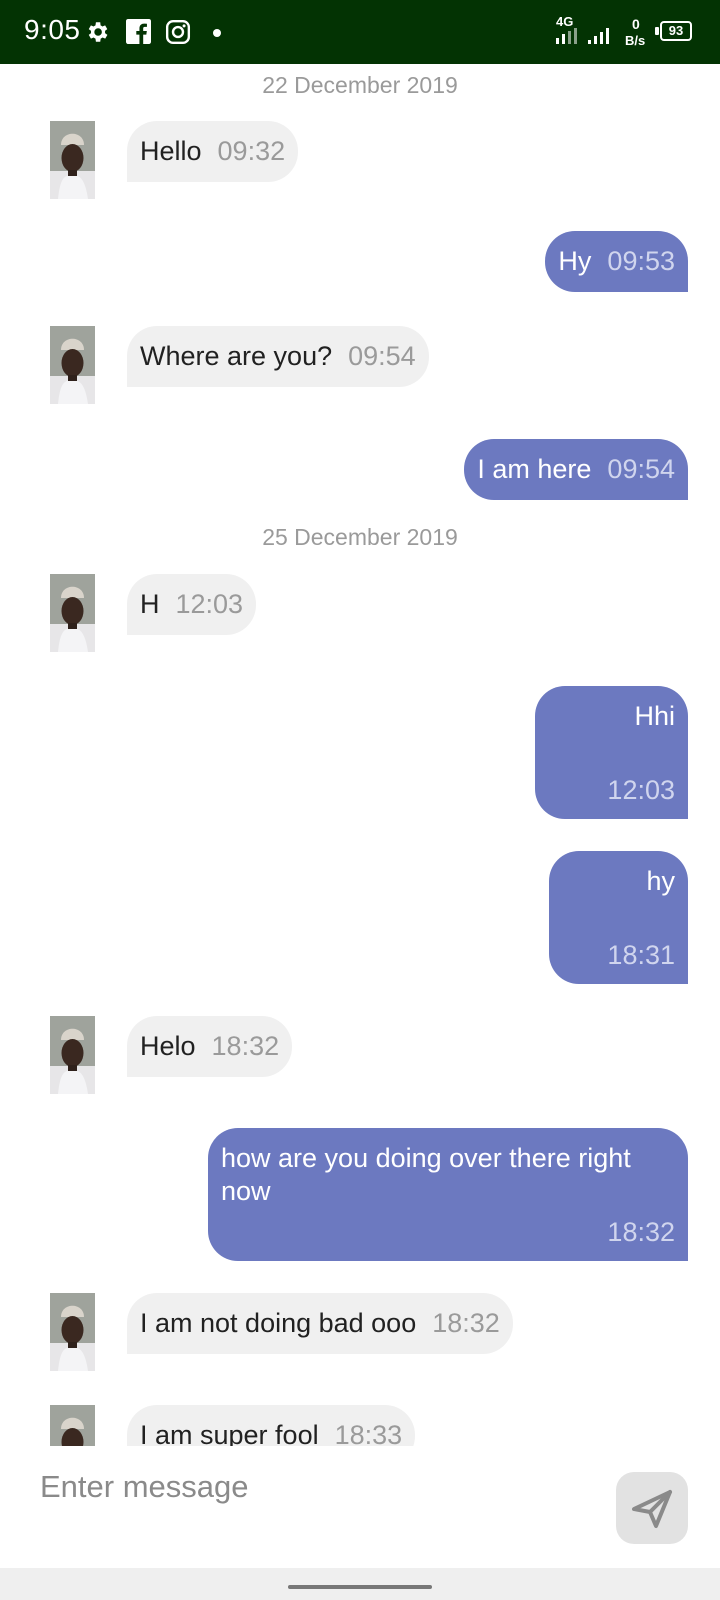  Describe the element at coordinates (171, 151) in the screenshot. I see `message-text: Hello` at that location.